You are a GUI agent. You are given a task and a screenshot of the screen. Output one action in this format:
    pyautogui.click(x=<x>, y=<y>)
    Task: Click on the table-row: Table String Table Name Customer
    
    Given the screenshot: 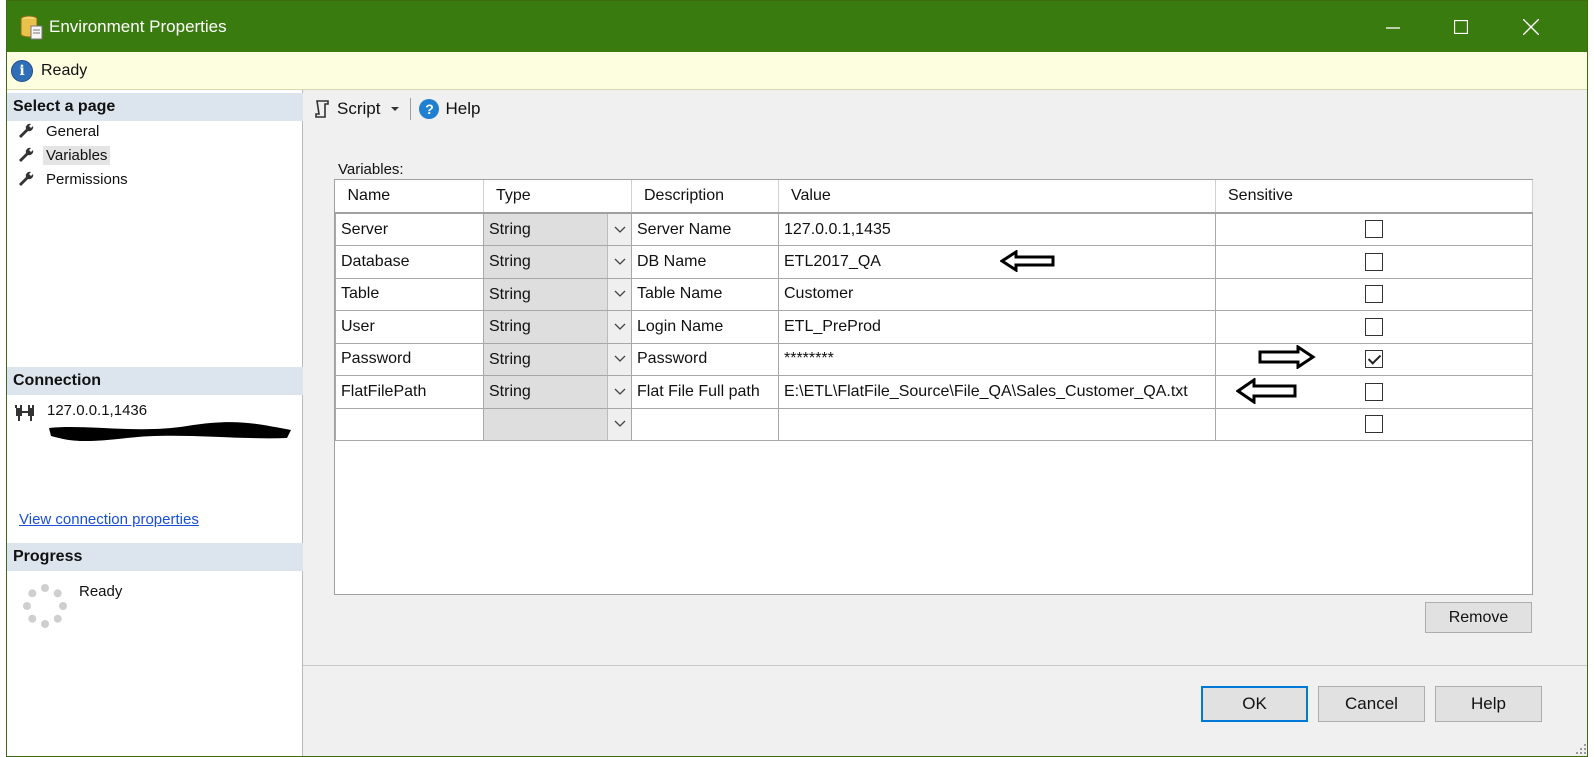 What is the action you would take?
    pyautogui.click(x=934, y=294)
    